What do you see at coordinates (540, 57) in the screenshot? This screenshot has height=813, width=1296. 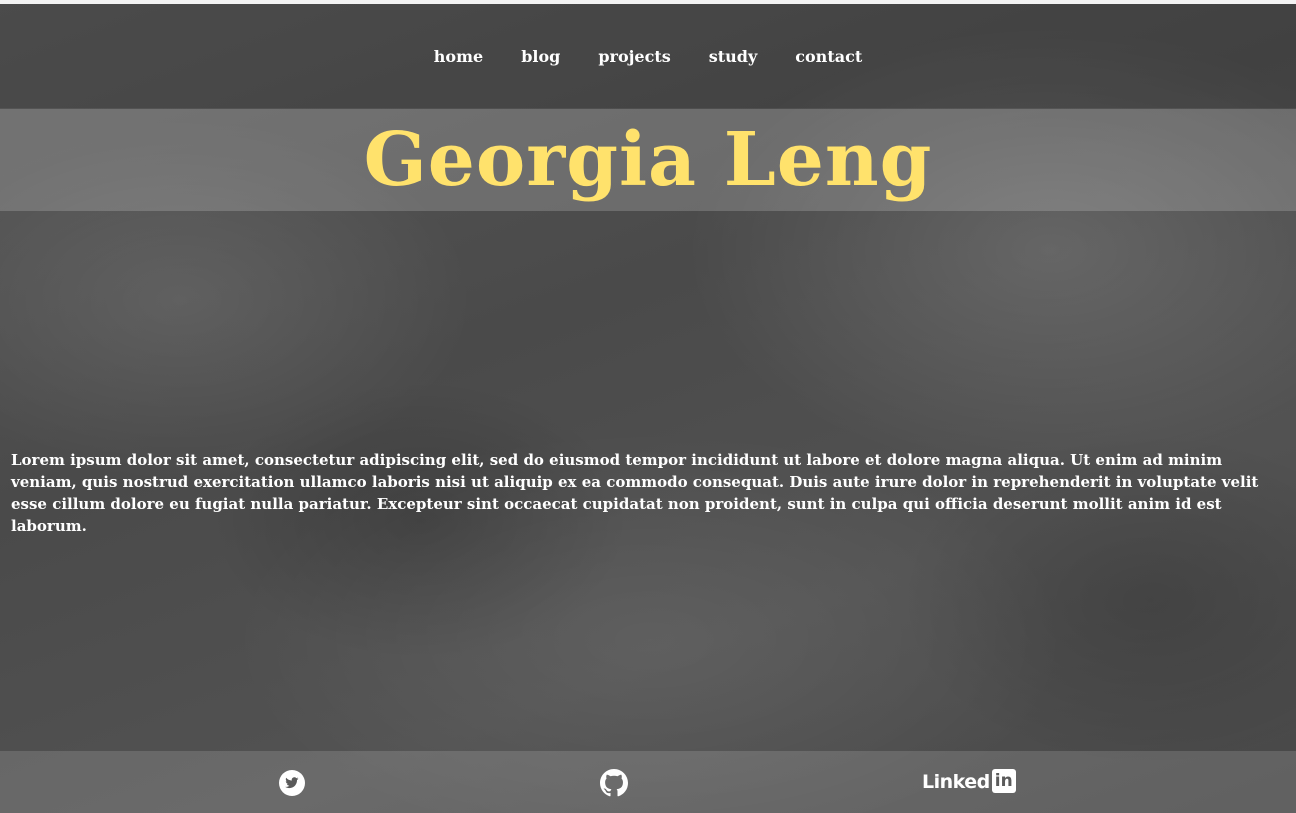 I see `nav-blog-link: blog` at bounding box center [540, 57].